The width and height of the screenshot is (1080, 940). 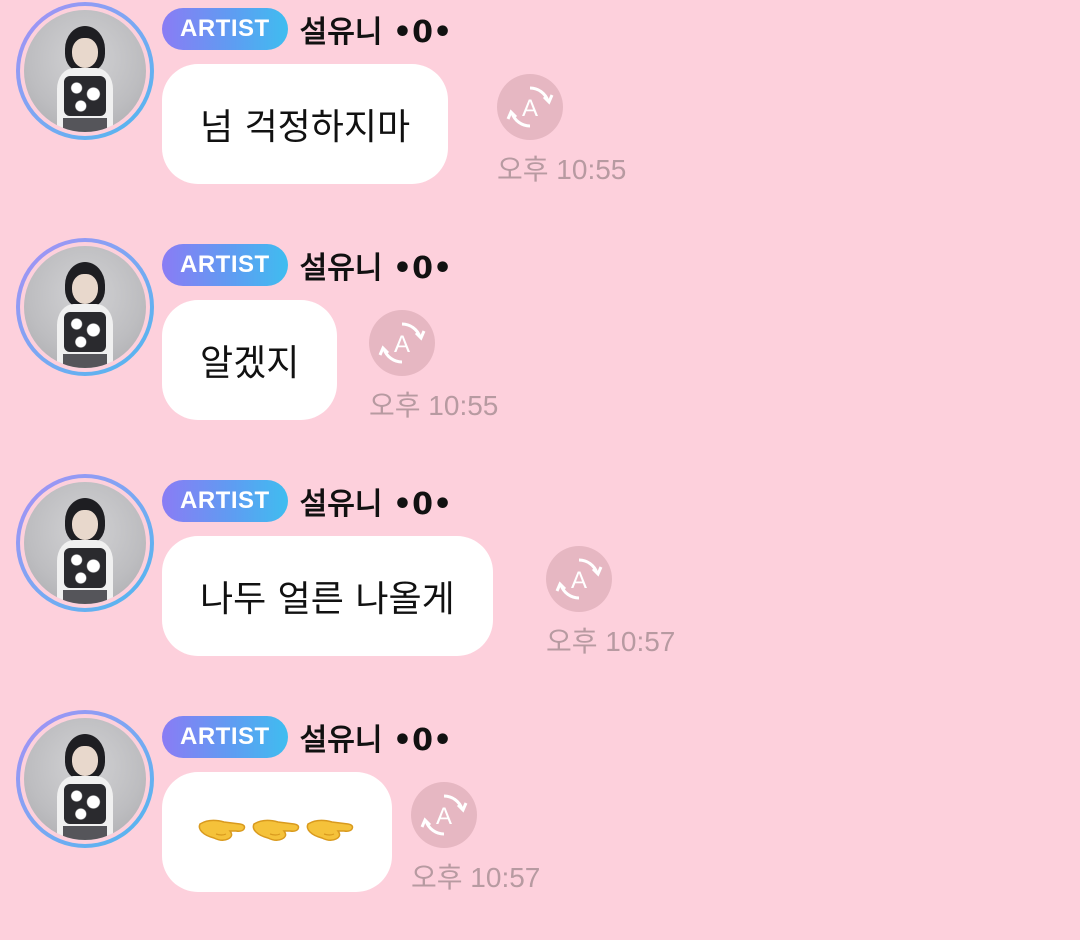 I want to click on message-text: 나두 얼른 나올게, so click(x=327, y=599).